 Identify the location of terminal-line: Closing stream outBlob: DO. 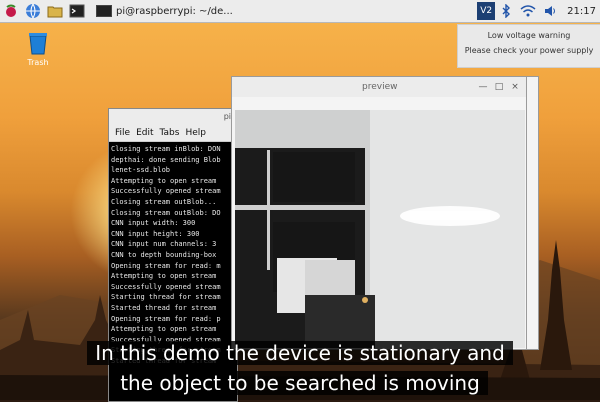
(166, 212).